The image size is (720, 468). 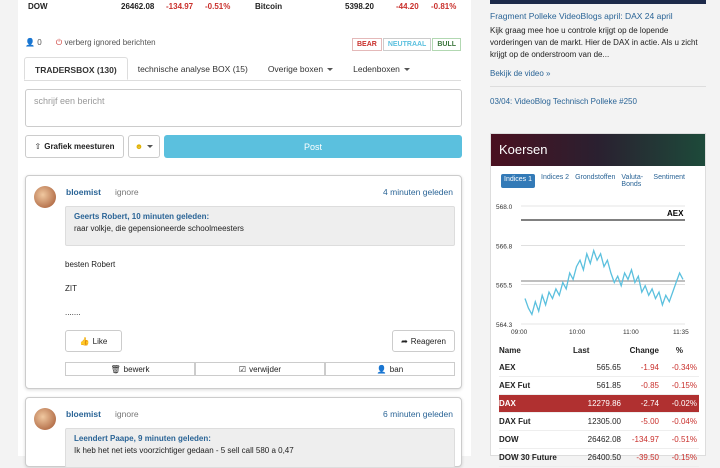 What do you see at coordinates (180, 6) in the screenshot?
I see `ticker-change: -134.97` at bounding box center [180, 6].